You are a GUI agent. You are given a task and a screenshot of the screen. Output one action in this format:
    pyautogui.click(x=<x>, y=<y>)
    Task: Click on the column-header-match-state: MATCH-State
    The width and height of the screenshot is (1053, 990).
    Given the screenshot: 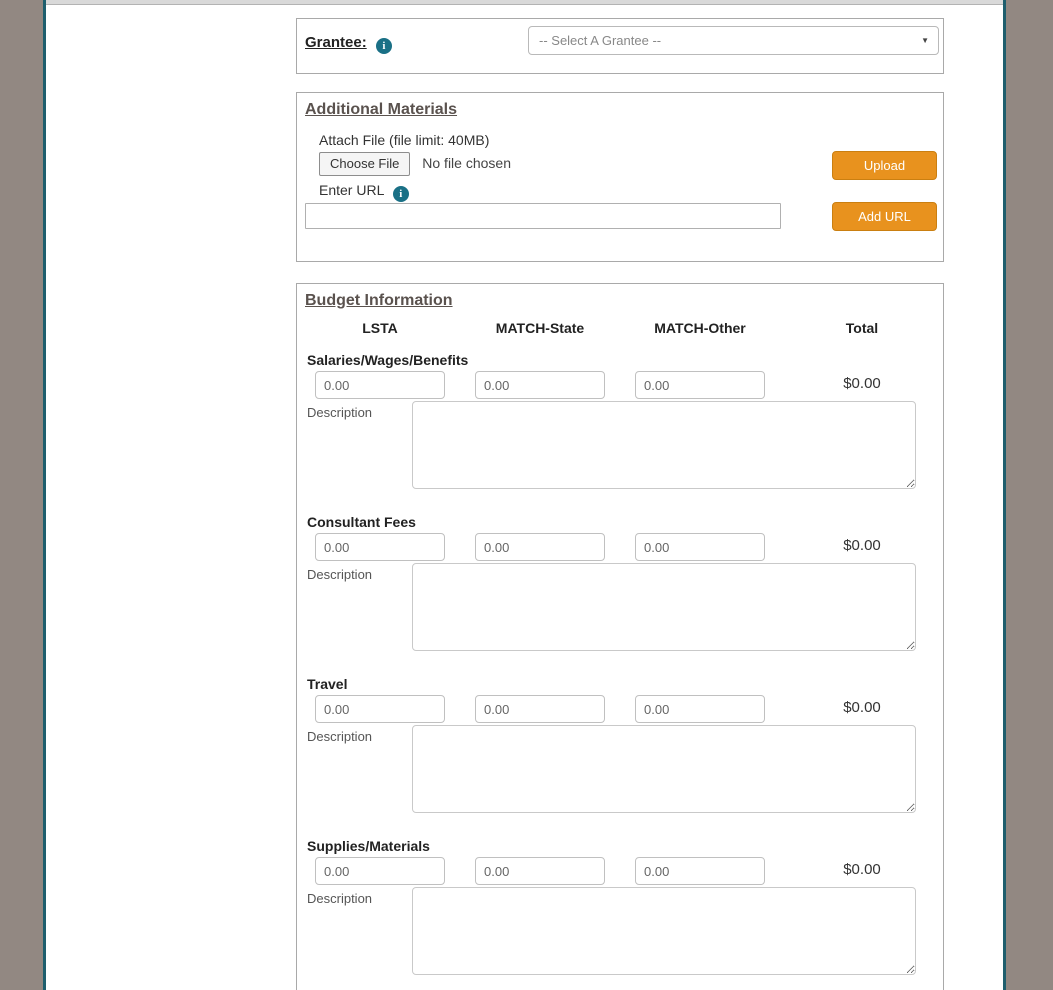 What is the action you would take?
    pyautogui.click(x=540, y=328)
    